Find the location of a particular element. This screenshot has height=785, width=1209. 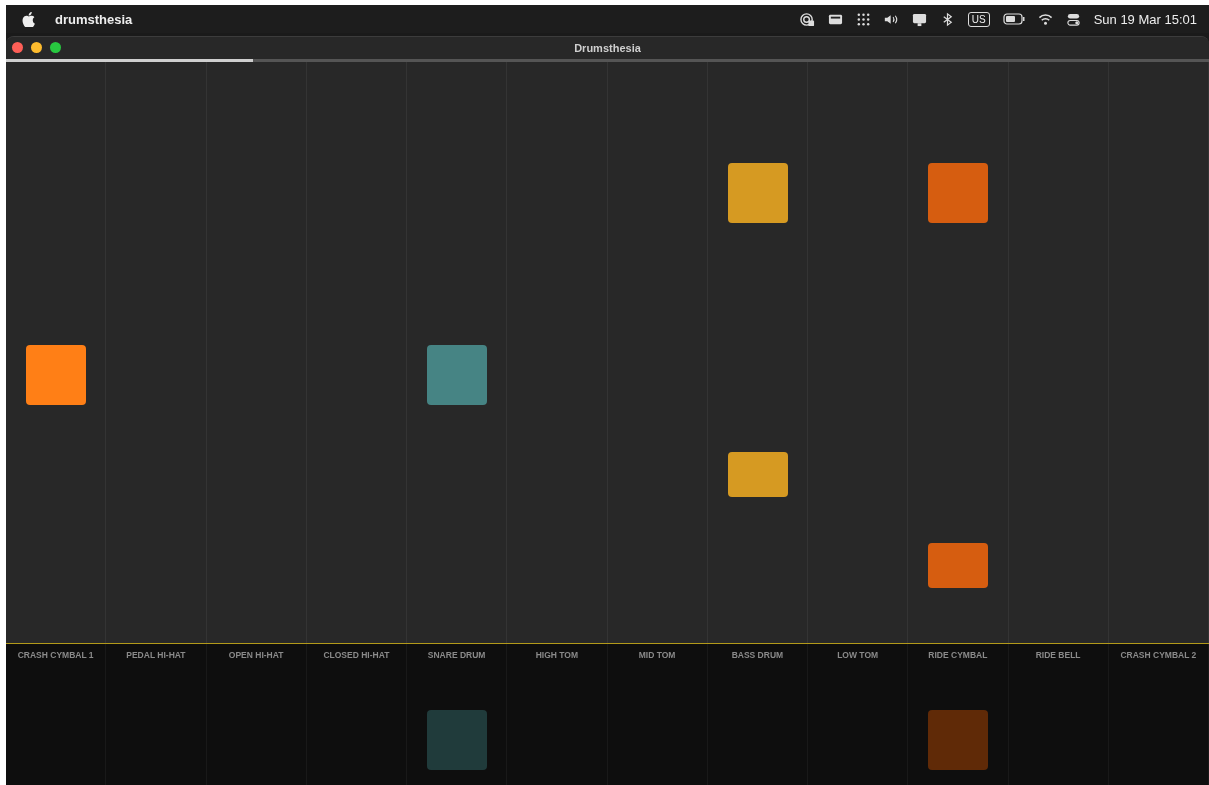

app-menu: drumsthesia is located at coordinates (94, 19).